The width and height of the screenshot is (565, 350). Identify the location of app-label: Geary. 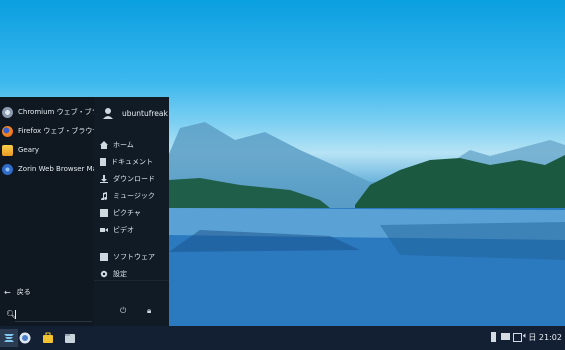
(29, 150).